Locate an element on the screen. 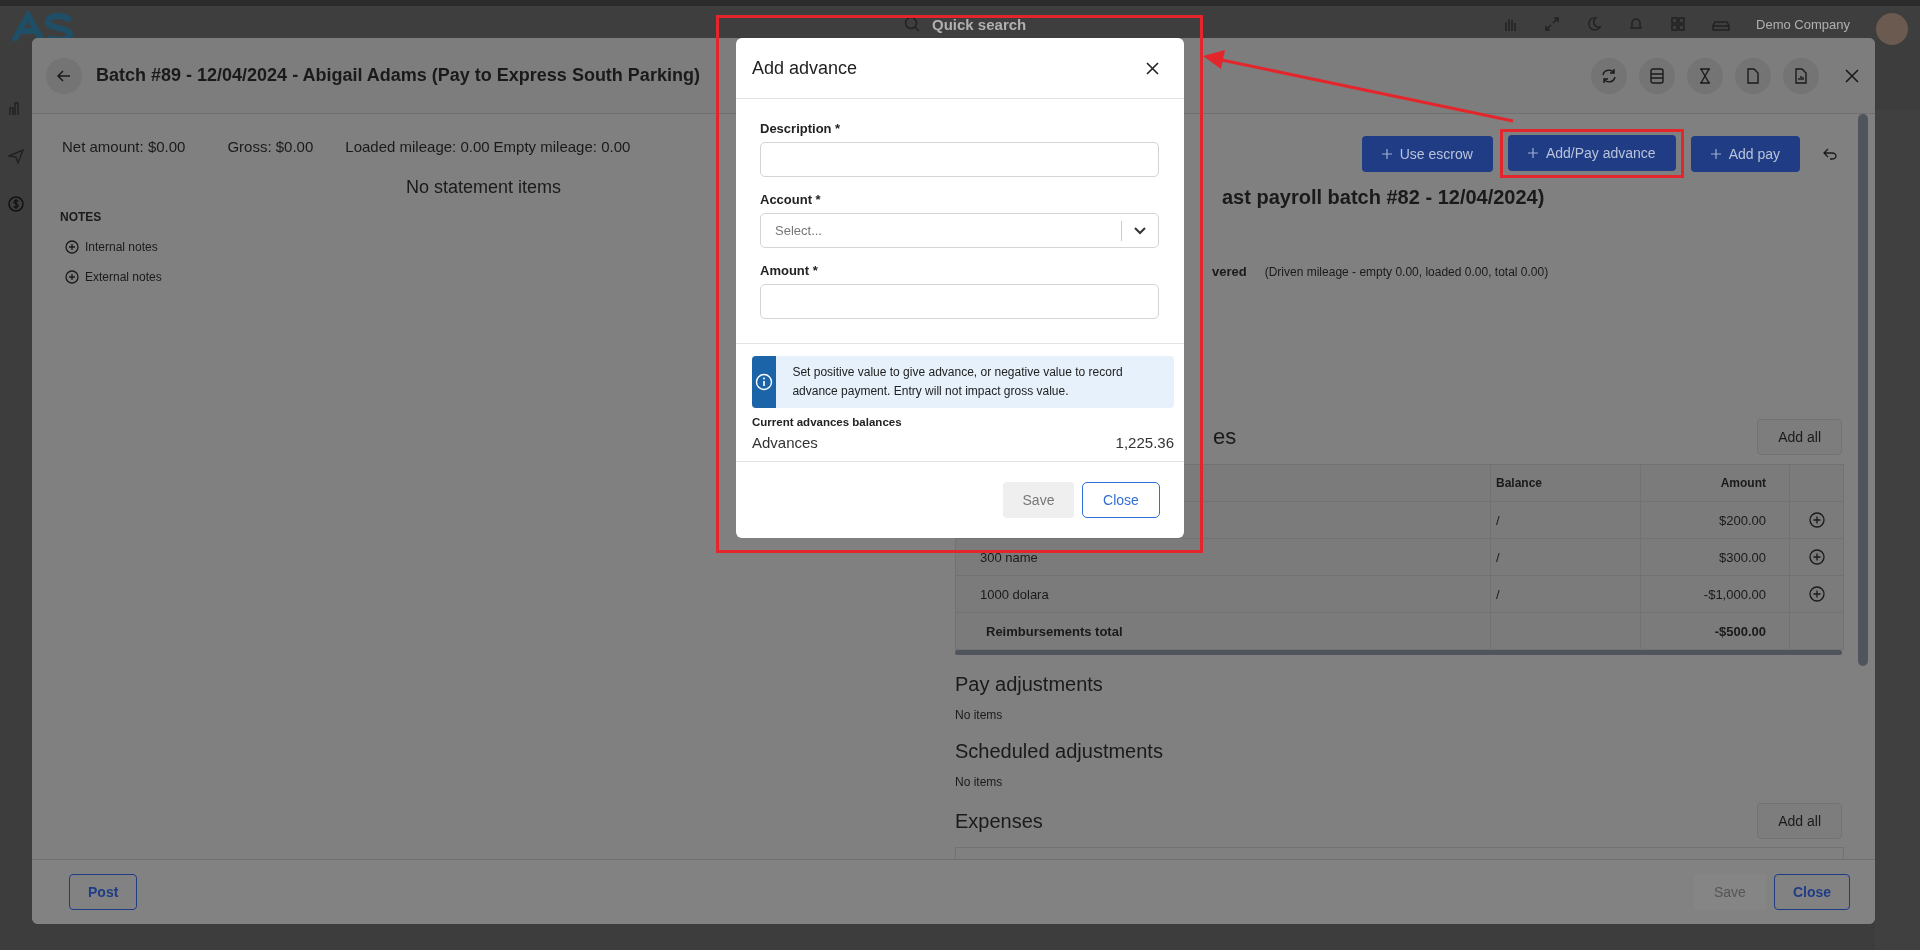  mileage-note: (Driven mileage - empty 0.00, loaded 0.00, total 0.00) is located at coordinates (1406, 272).